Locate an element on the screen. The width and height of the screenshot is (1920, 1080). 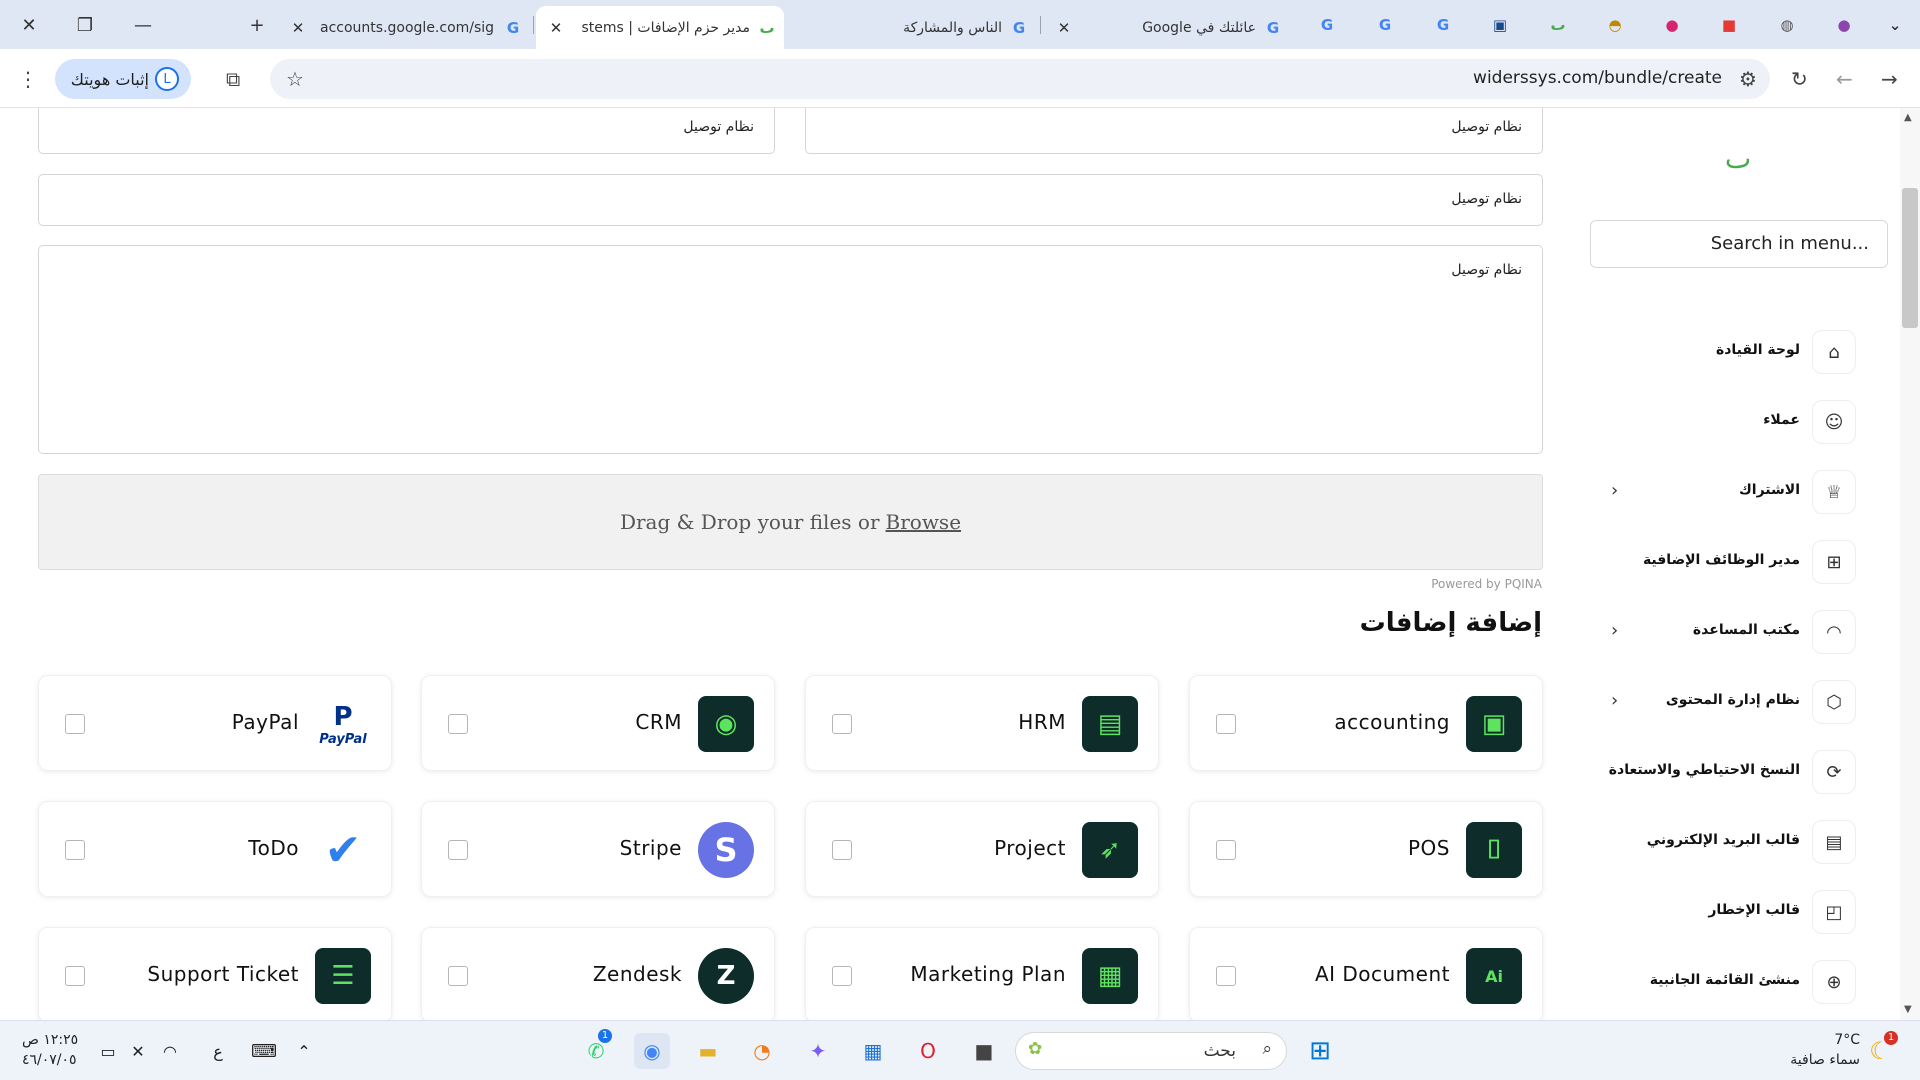
keyboard-icon: ⌨ is located at coordinates (264, 1051).